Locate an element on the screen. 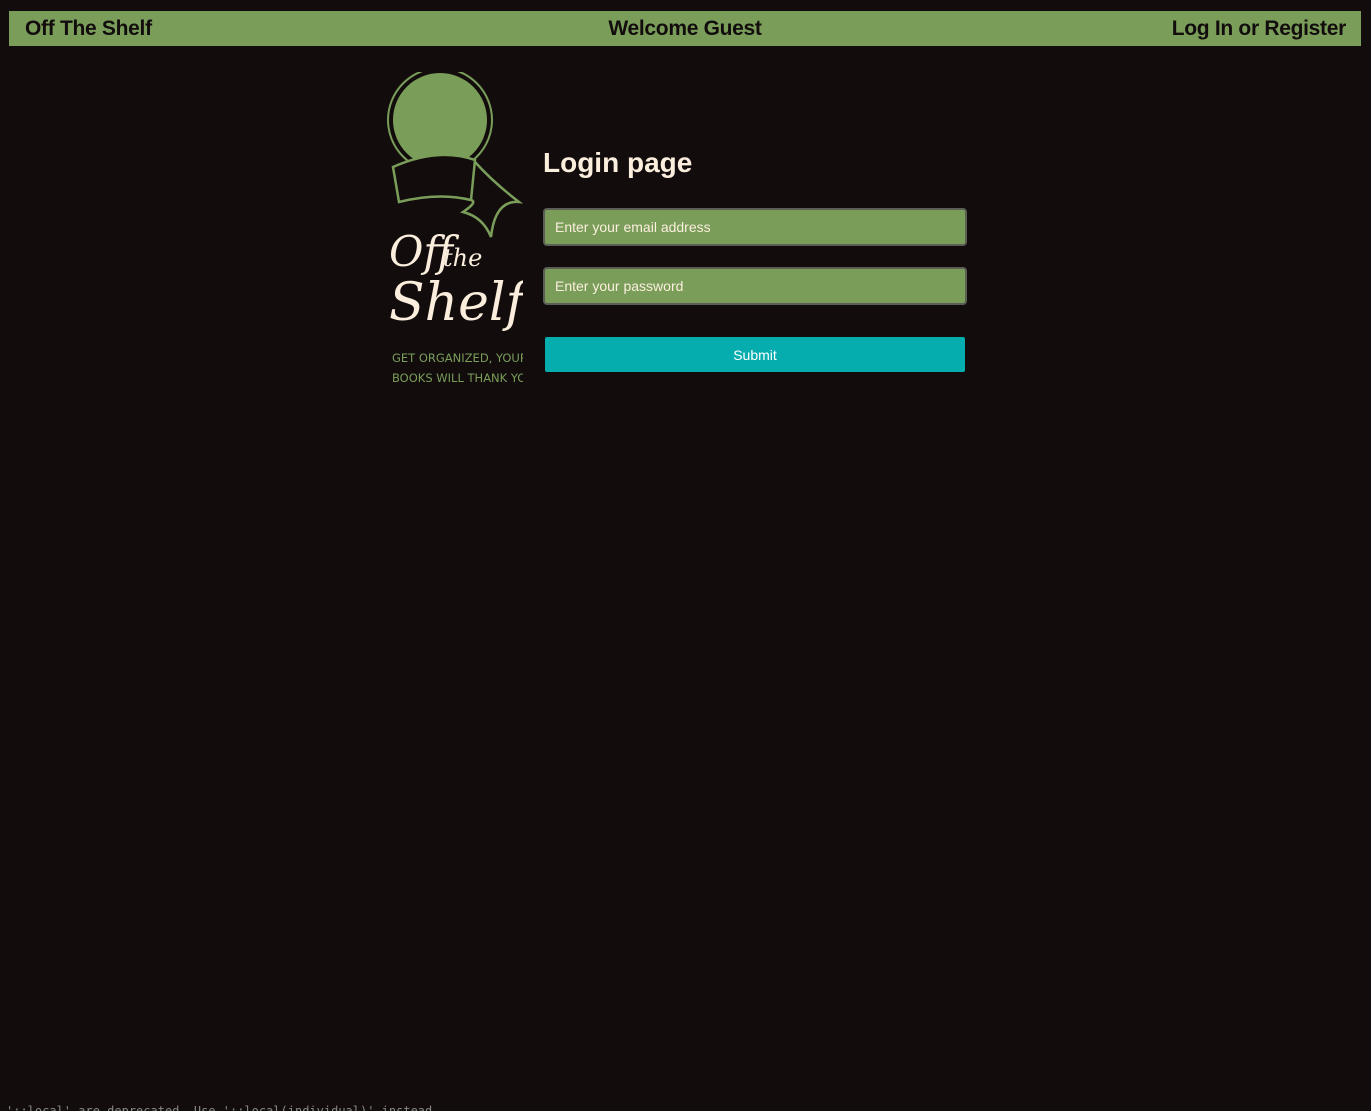  logo-globe is located at coordinates (440, 120).